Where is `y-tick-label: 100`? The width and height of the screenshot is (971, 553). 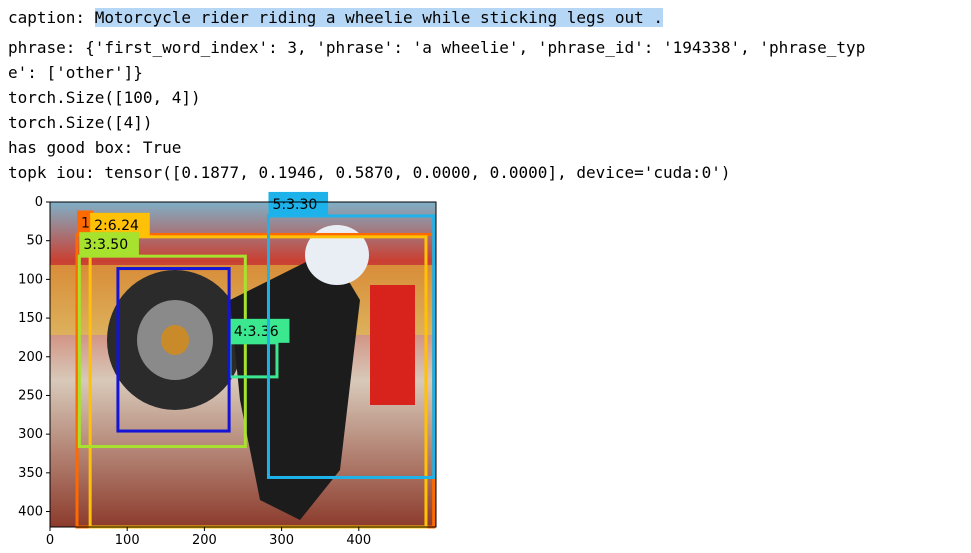 y-tick-label: 100 is located at coordinates (30, 279).